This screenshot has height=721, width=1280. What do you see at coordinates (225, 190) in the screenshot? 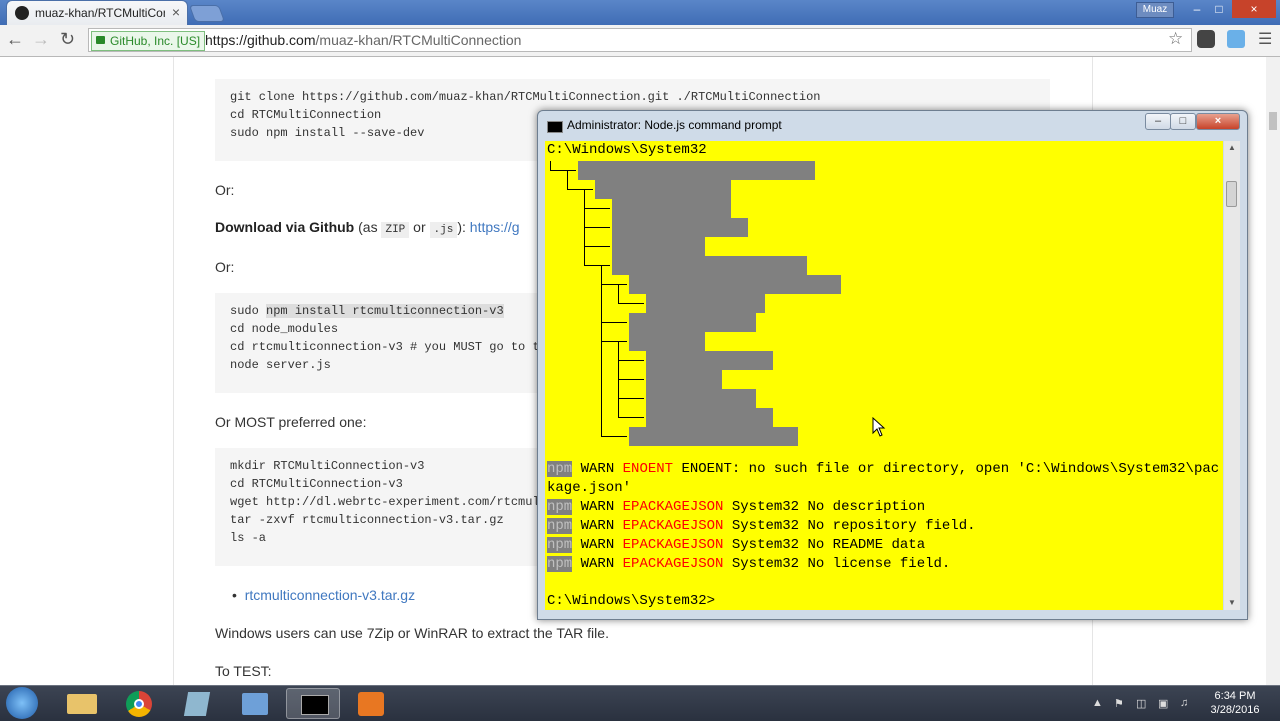
I see `or-text: Or:` at bounding box center [225, 190].